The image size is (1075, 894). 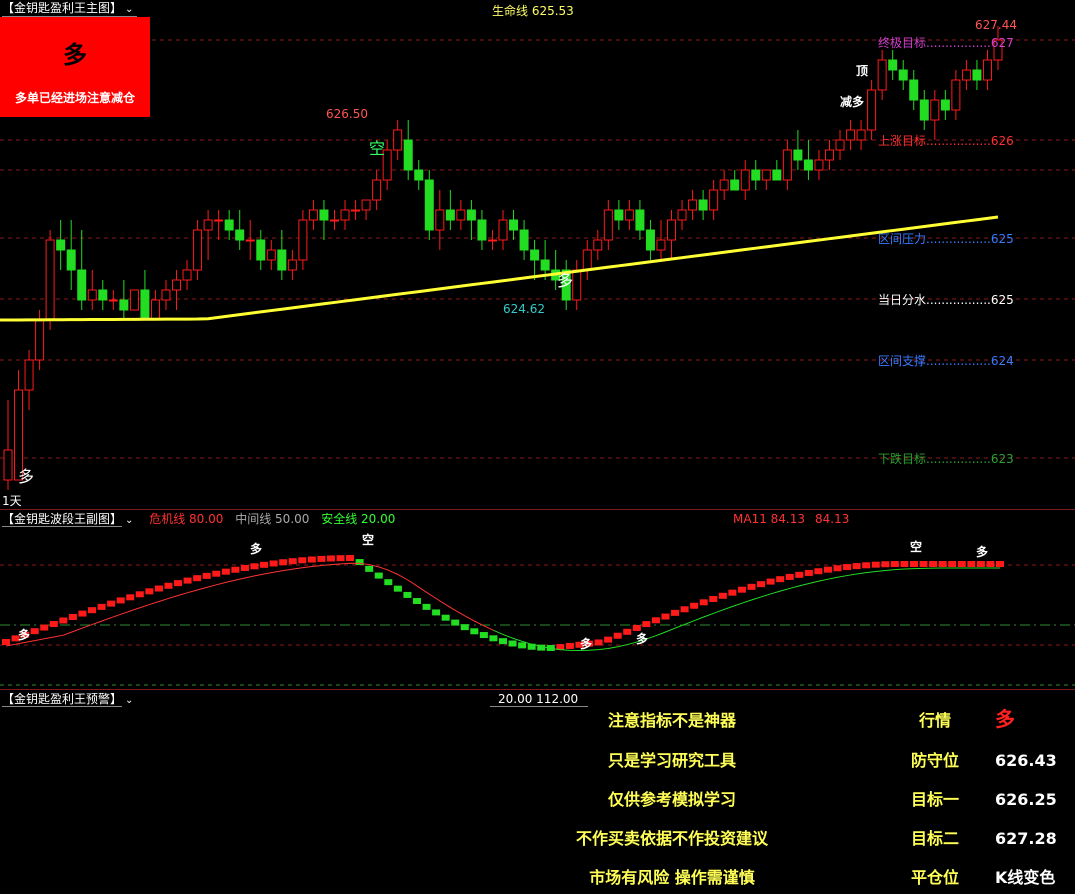 What do you see at coordinates (377, 148) in the screenshot?
I see `short-signal-marker: 空` at bounding box center [377, 148].